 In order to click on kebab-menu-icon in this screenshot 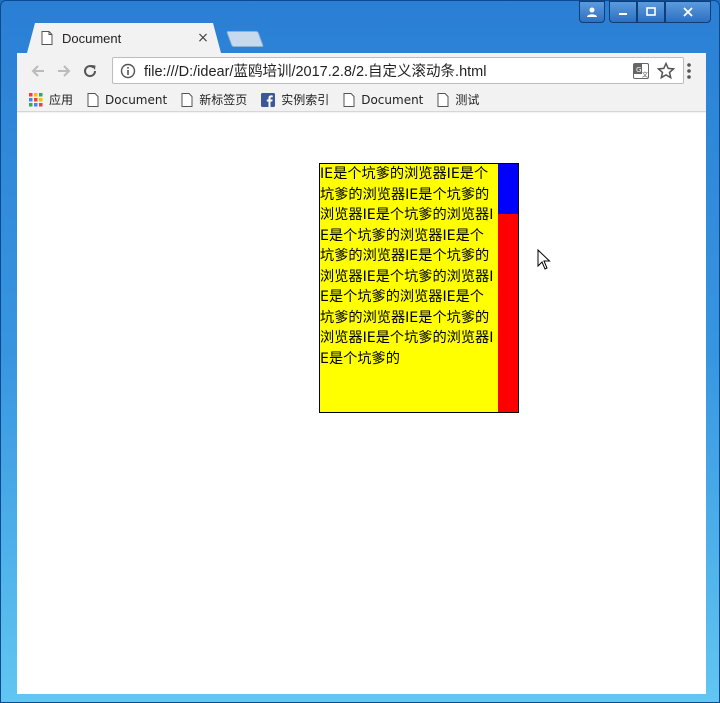, I will do `click(689, 71)`.